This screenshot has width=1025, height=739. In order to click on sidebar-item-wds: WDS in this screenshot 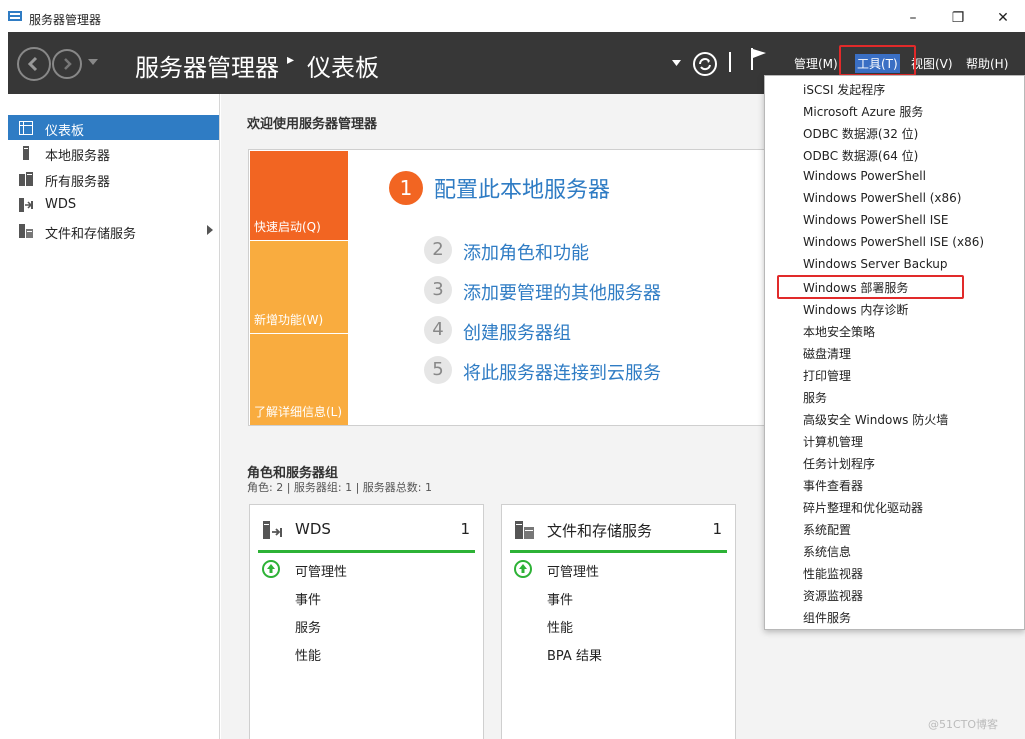, I will do `click(113, 204)`.